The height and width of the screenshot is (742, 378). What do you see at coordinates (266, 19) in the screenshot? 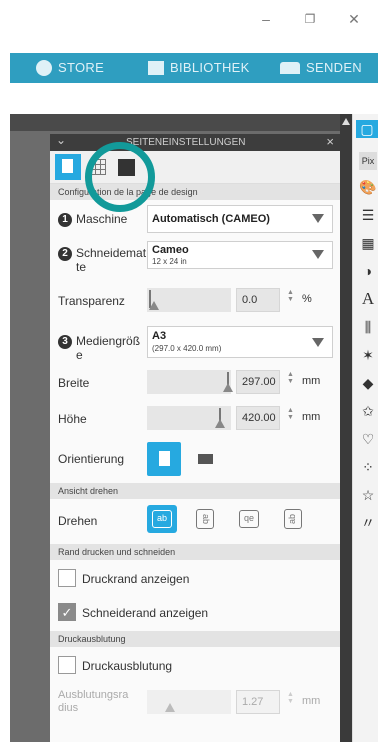
I see `minimize-button: –` at bounding box center [266, 19].